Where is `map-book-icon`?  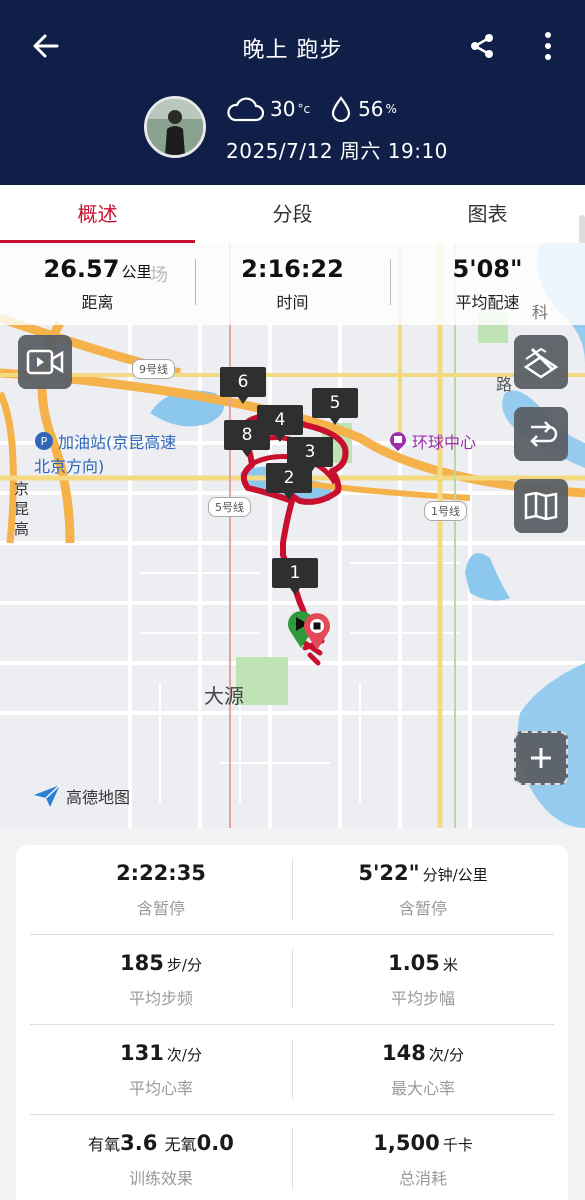
map-book-icon is located at coordinates (541, 506).